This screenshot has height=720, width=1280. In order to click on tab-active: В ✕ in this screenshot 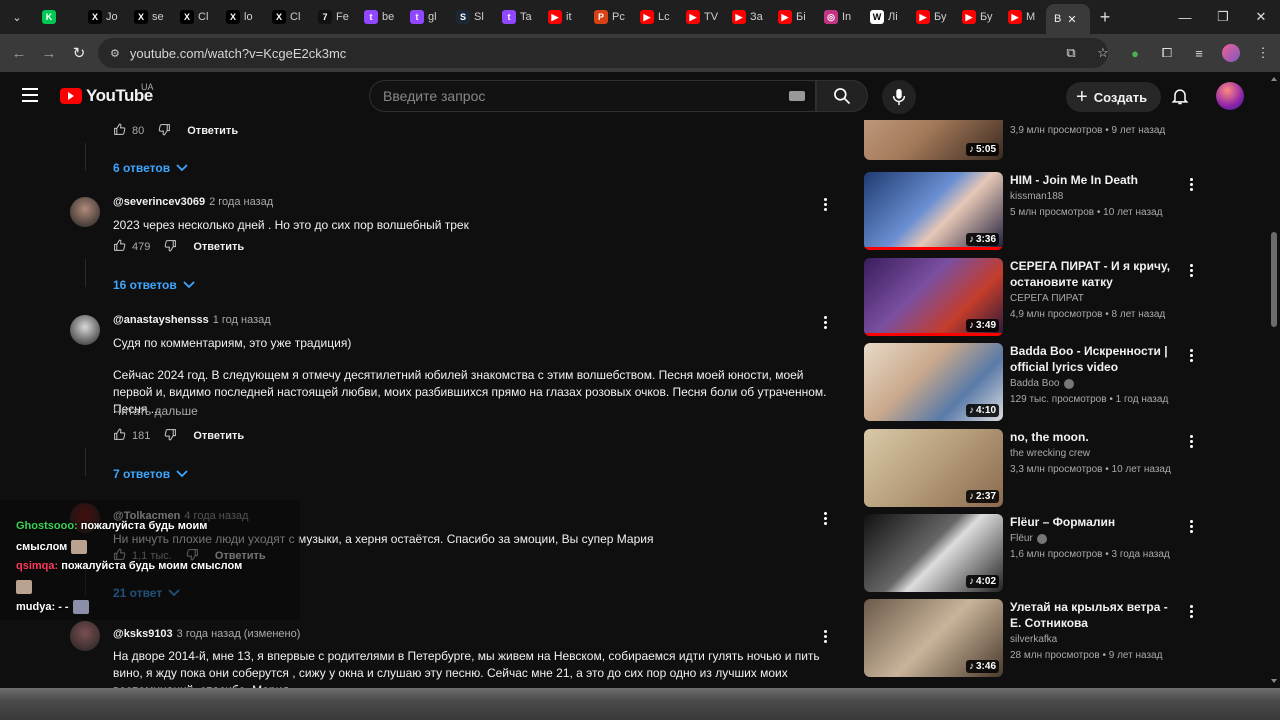, I will do `click(1068, 19)`.